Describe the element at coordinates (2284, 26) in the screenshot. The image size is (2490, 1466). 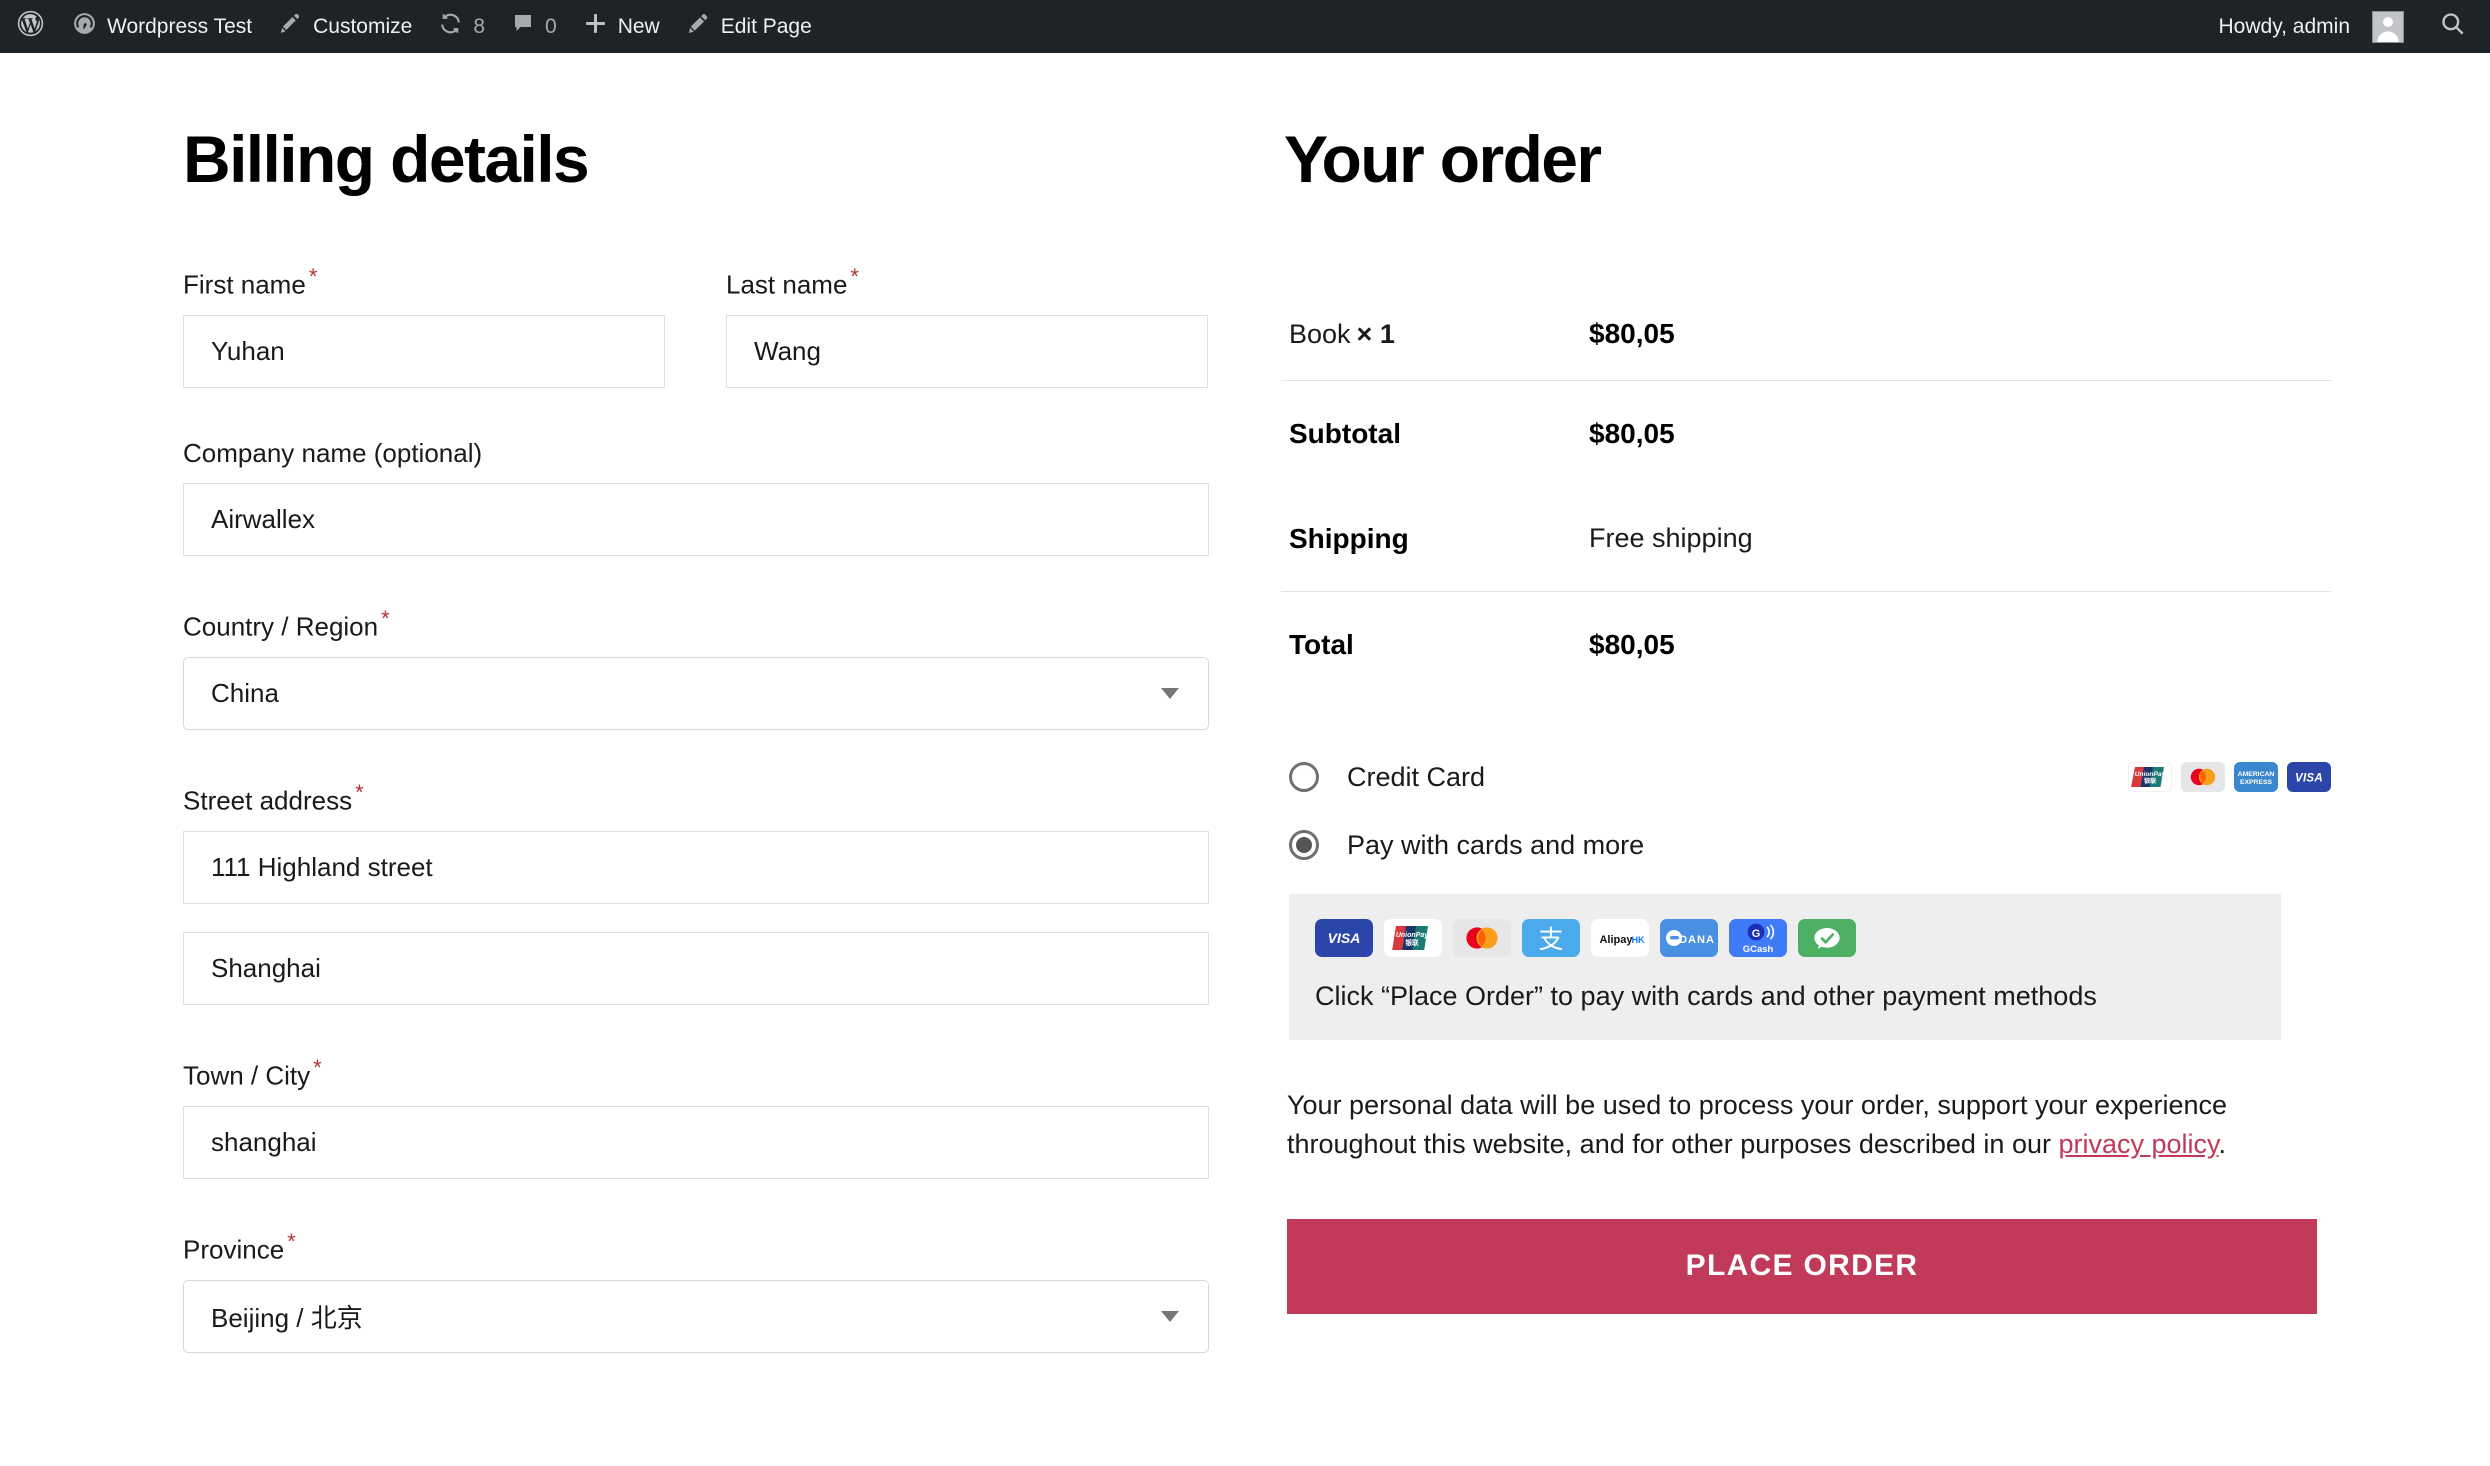
I see `howdy-label: Howdy, admin` at that location.